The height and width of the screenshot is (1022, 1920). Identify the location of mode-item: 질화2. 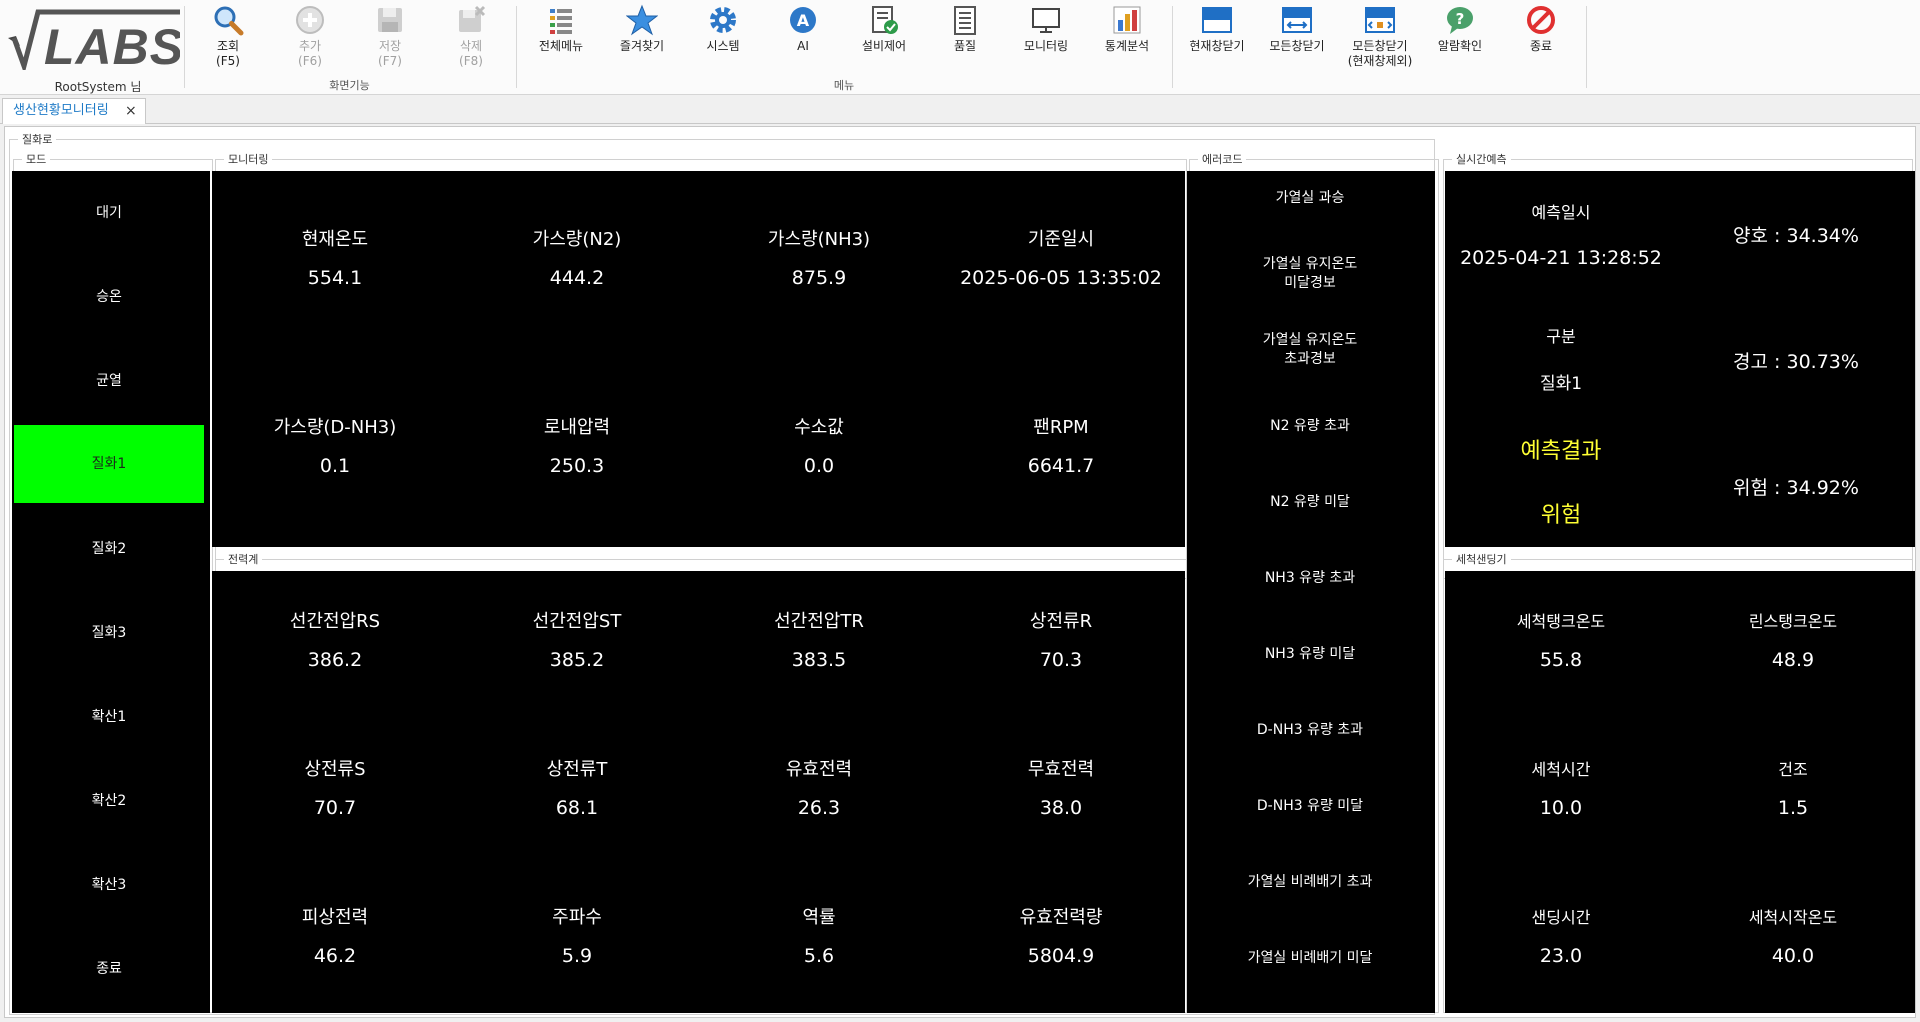
(109, 549).